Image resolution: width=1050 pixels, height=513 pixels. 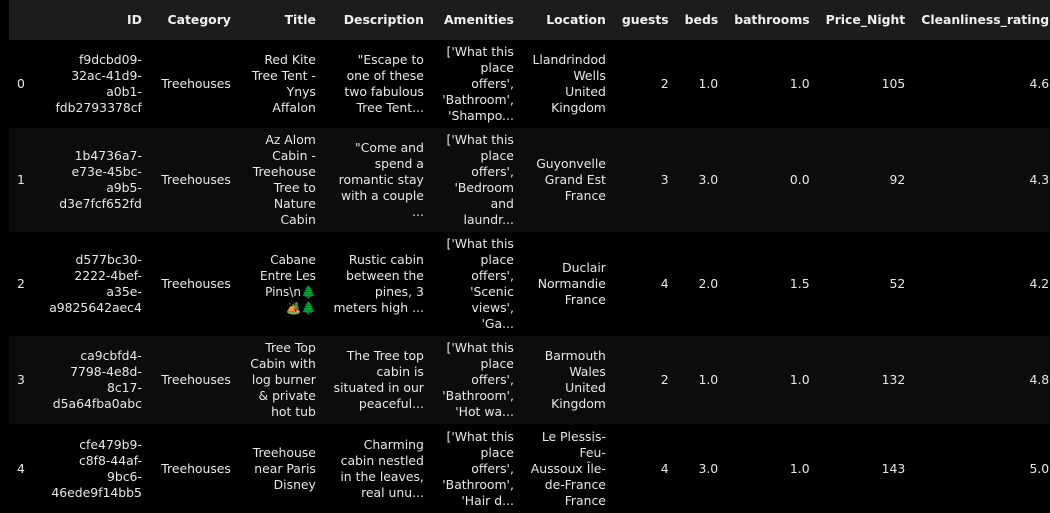 What do you see at coordinates (1039, 283) in the screenshot?
I see `cell-cleanliness-rating: 4.2` at bounding box center [1039, 283].